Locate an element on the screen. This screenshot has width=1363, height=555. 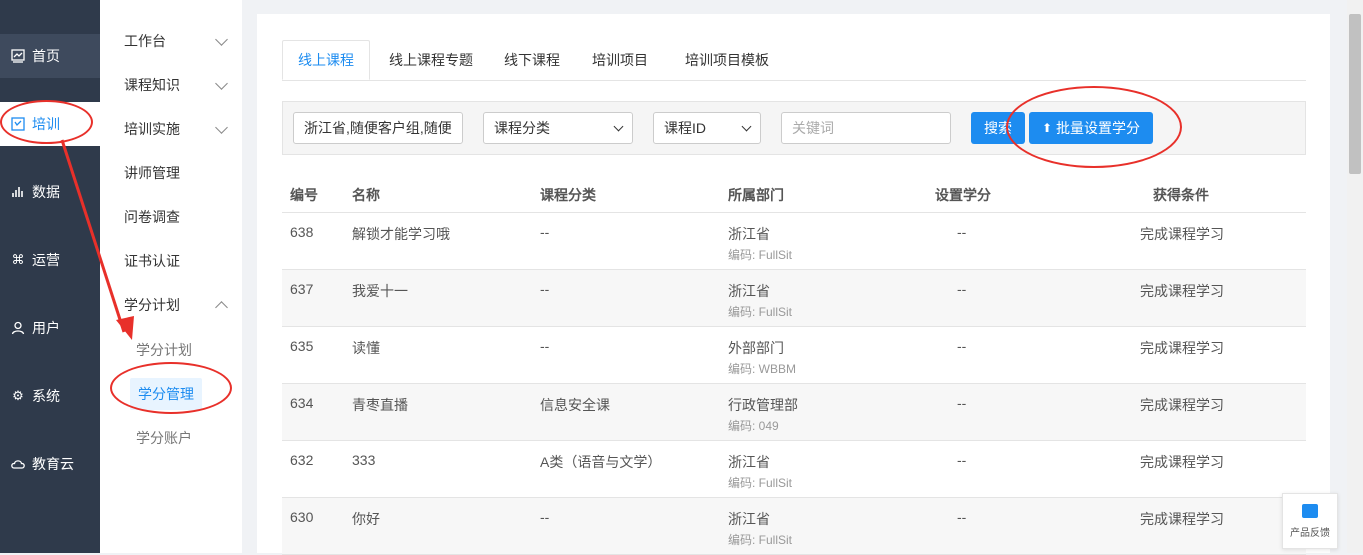
table-row: 638 解锁才能学习哦 -- 浙江省 -- 完成课程学习 编码: FullSit is located at coordinates (794, 241).